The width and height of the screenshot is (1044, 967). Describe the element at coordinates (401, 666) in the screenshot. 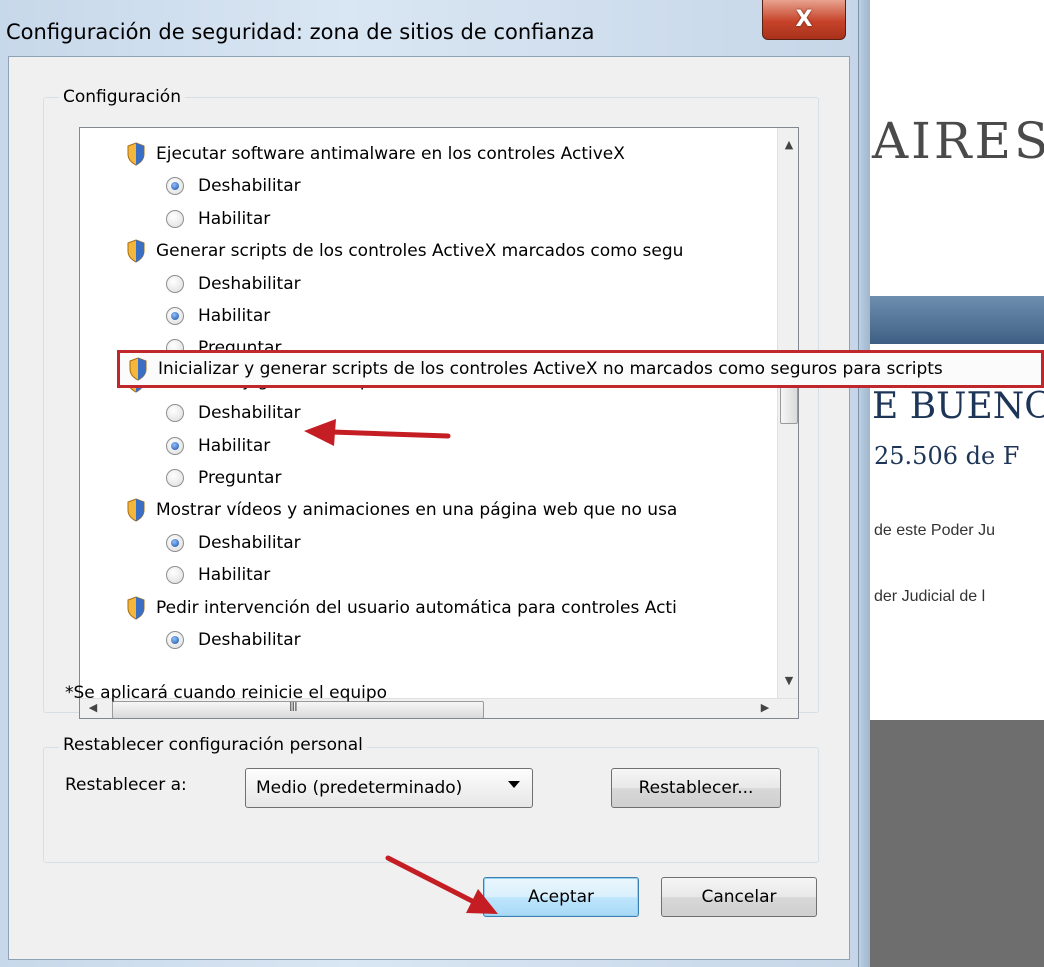

I see `annotation-arrows` at that location.